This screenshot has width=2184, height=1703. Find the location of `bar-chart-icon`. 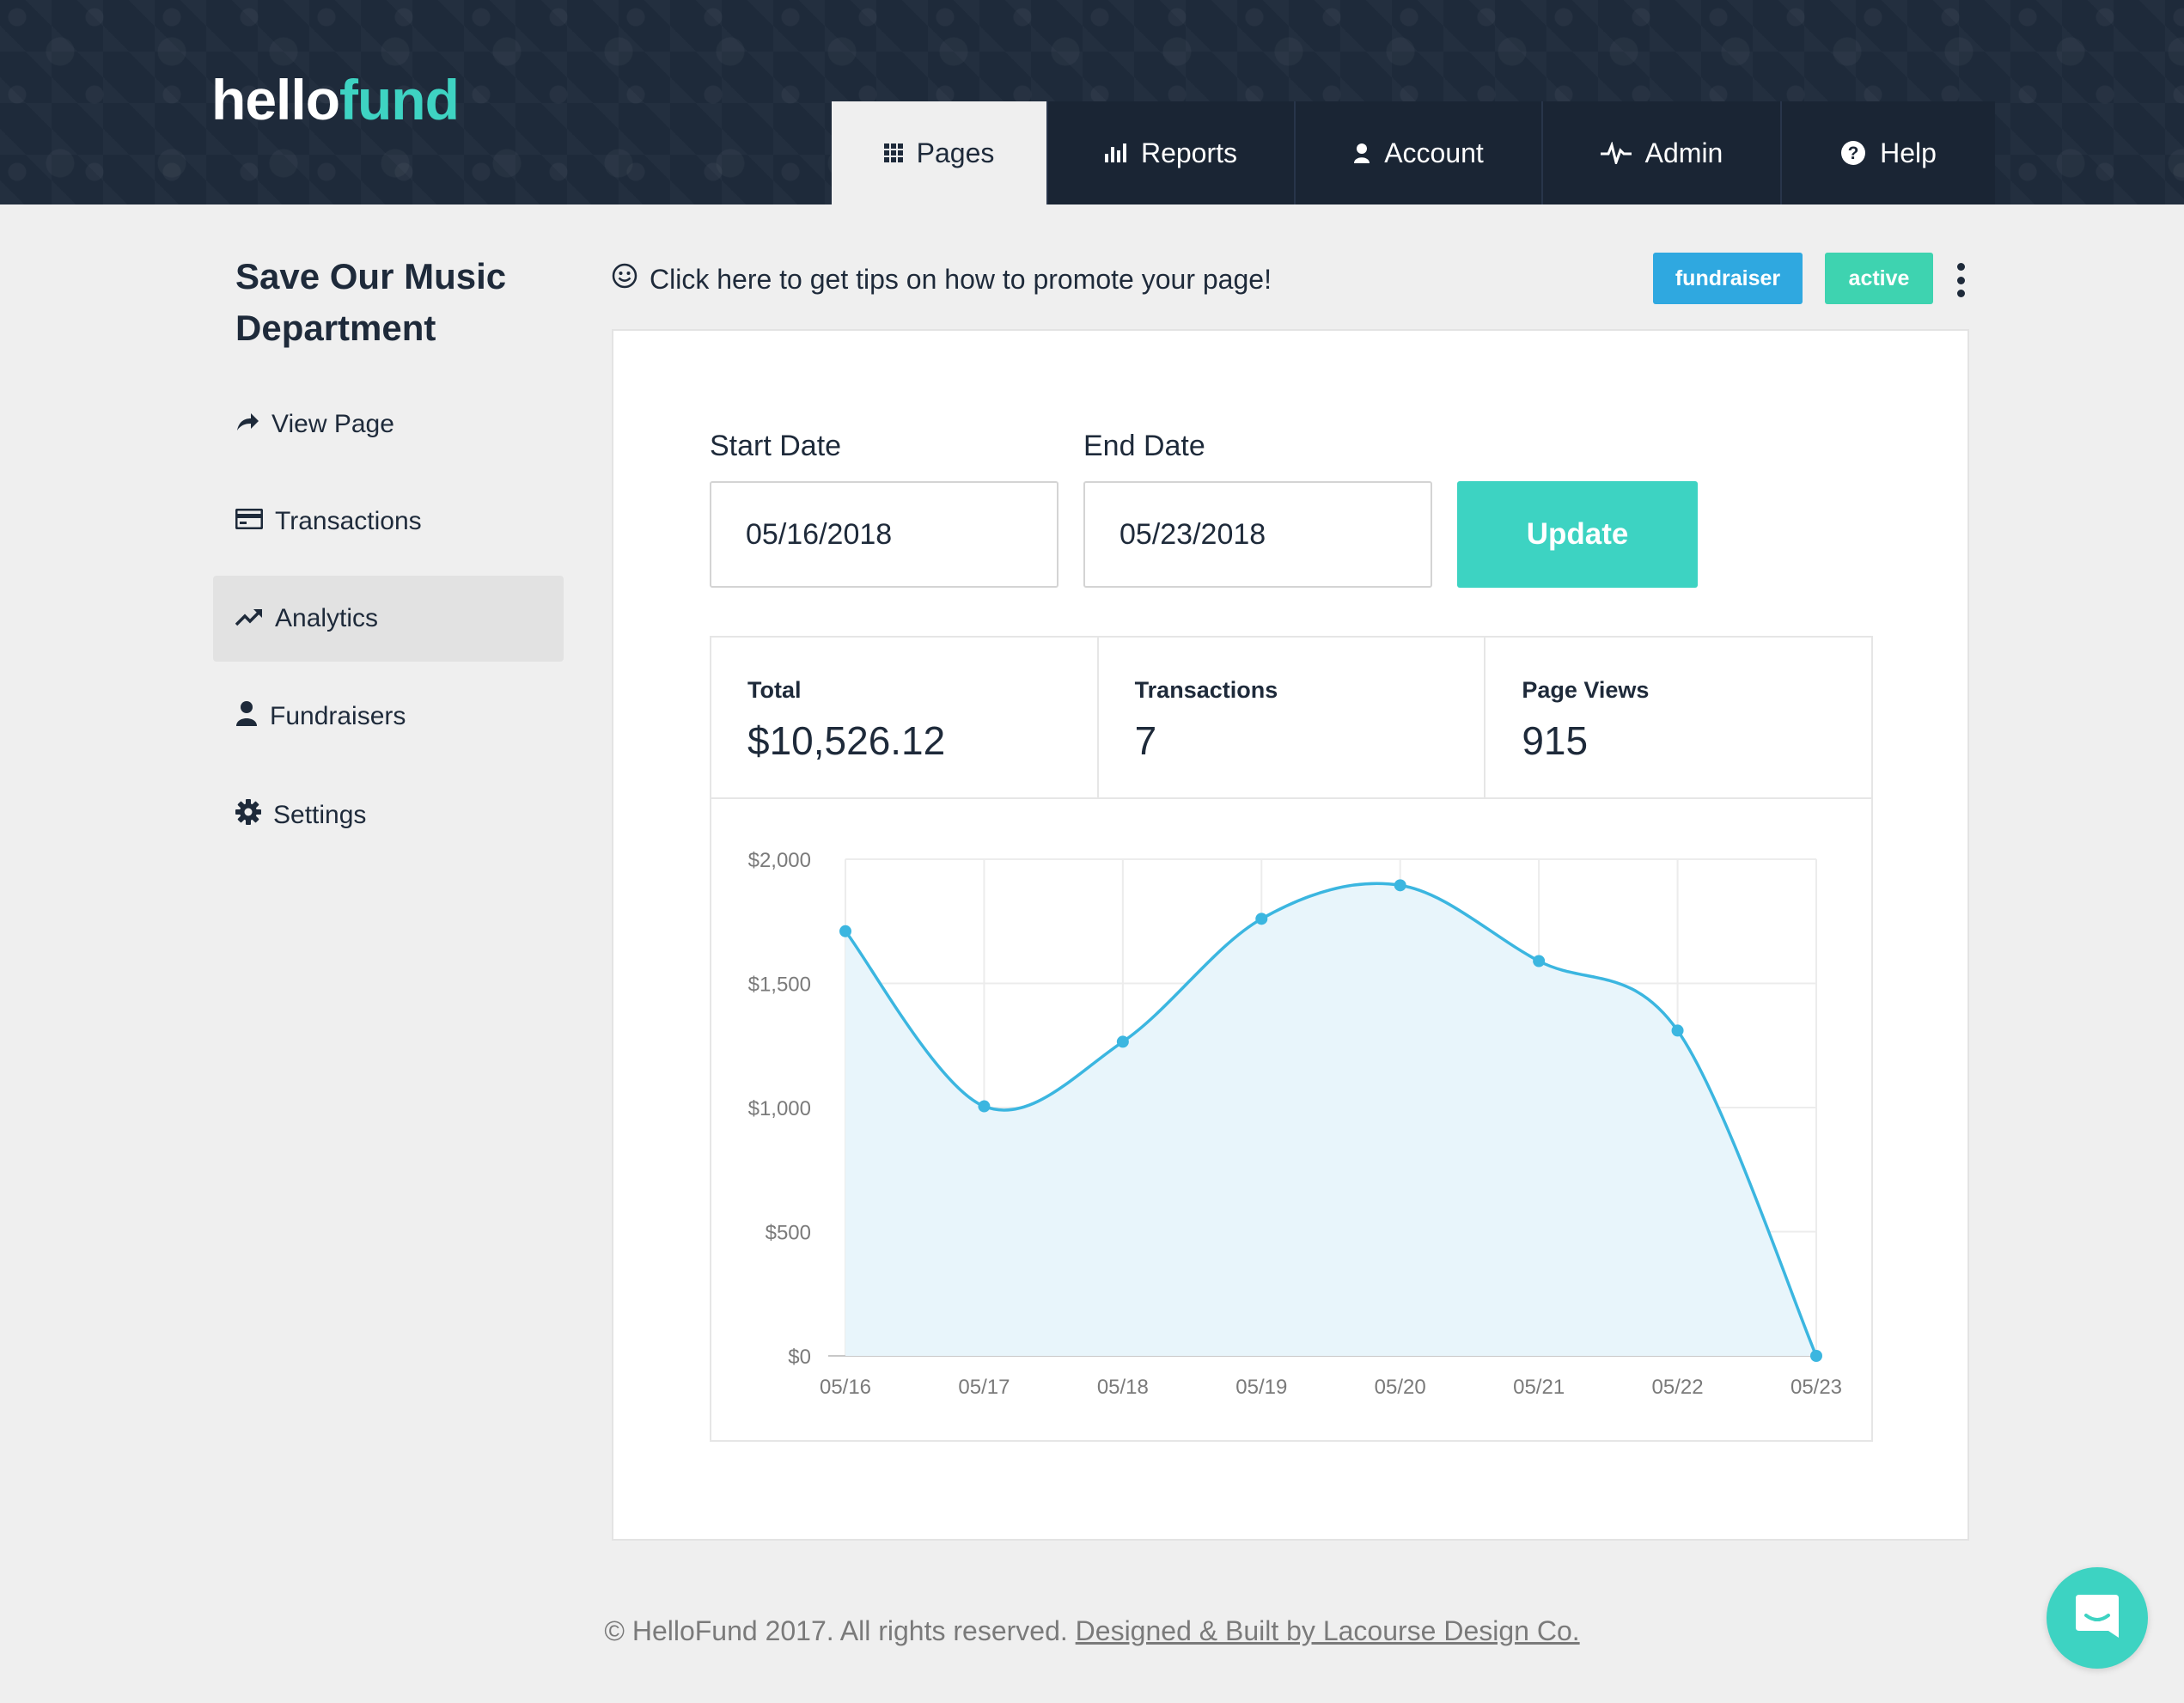

bar-chart-icon is located at coordinates (1115, 152).